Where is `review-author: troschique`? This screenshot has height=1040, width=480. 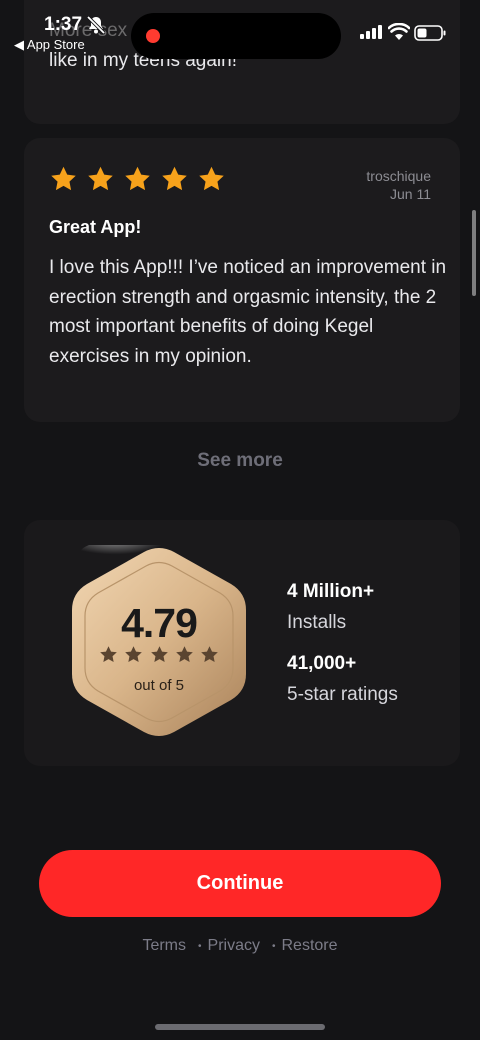
review-author: troschique is located at coordinates (398, 176).